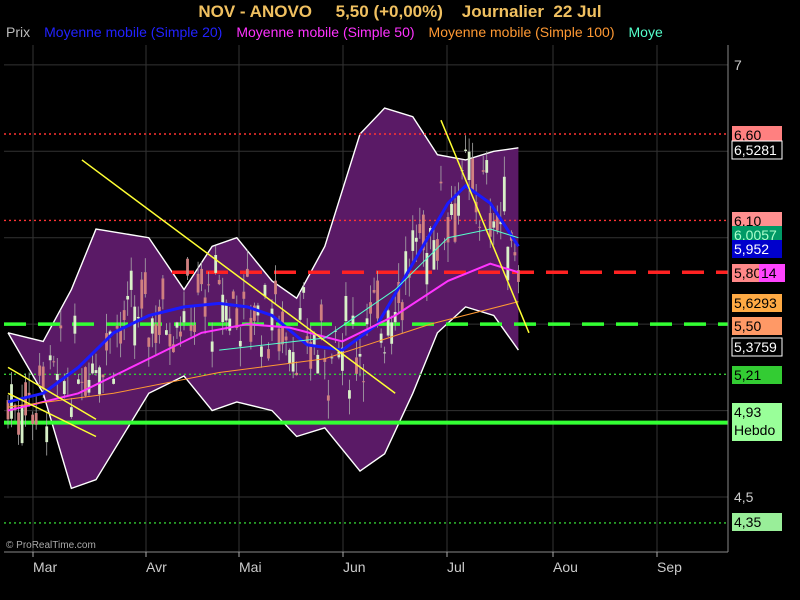  What do you see at coordinates (751, 249) in the screenshot?
I see `price-label-text: 5,952` at bounding box center [751, 249].